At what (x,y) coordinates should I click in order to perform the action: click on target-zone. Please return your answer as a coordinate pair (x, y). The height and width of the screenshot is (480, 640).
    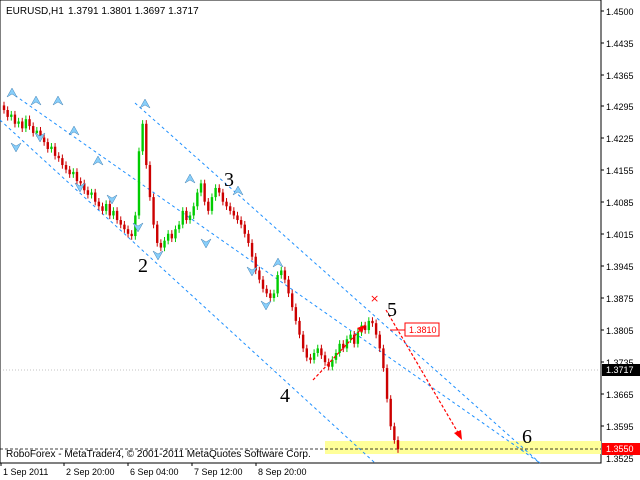
    Looking at the image, I should click on (463, 447).